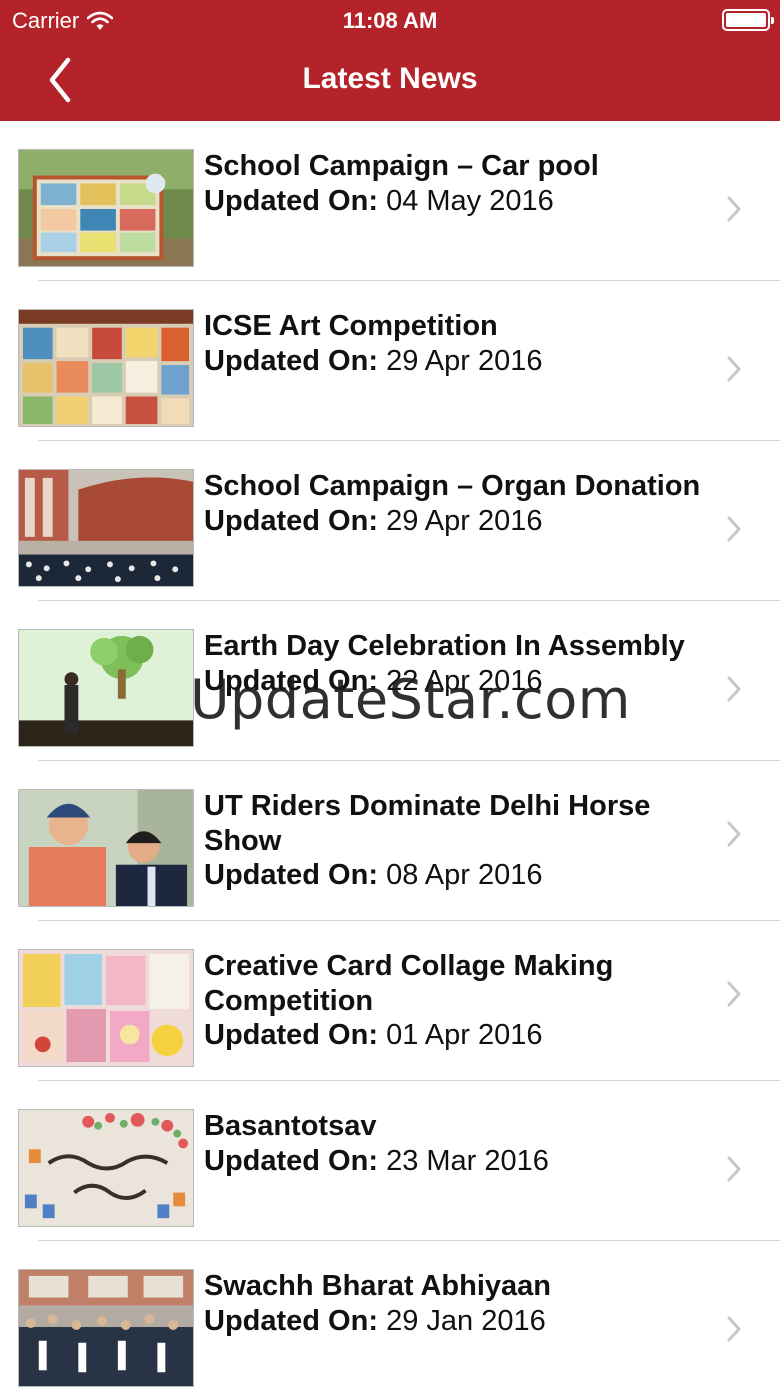 This screenshot has width=780, height=1387. I want to click on news-item: Basantotsav Updated On: 23 Mar 2016, so click(390, 1161).